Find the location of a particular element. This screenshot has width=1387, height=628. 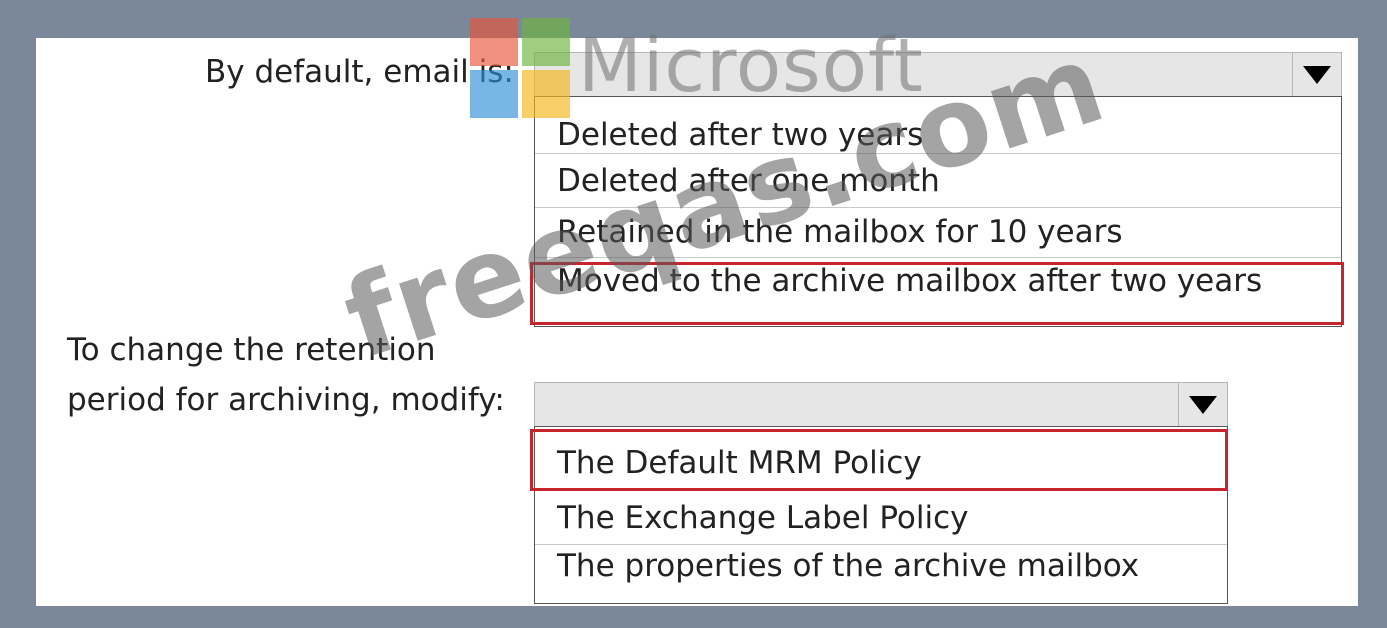

logo-square-blue is located at coordinates (494, 94).